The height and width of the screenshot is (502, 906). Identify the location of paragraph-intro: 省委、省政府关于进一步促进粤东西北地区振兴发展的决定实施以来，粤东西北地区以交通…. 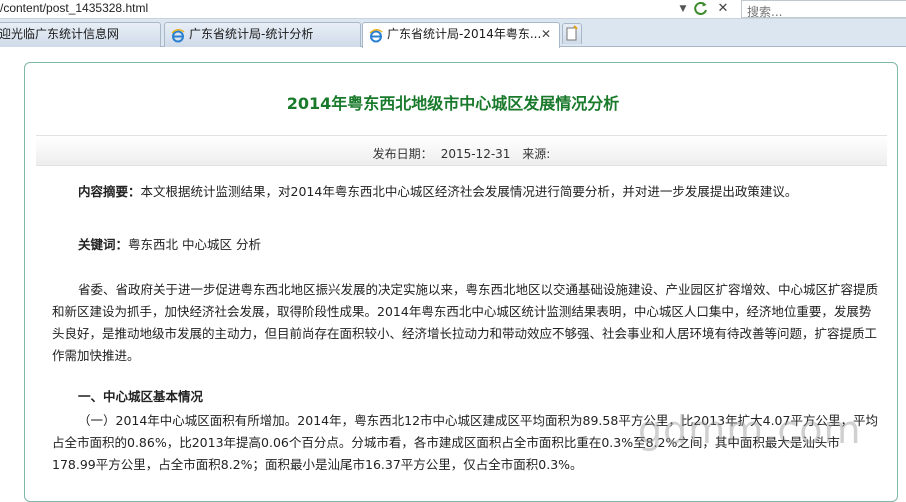
(465, 322).